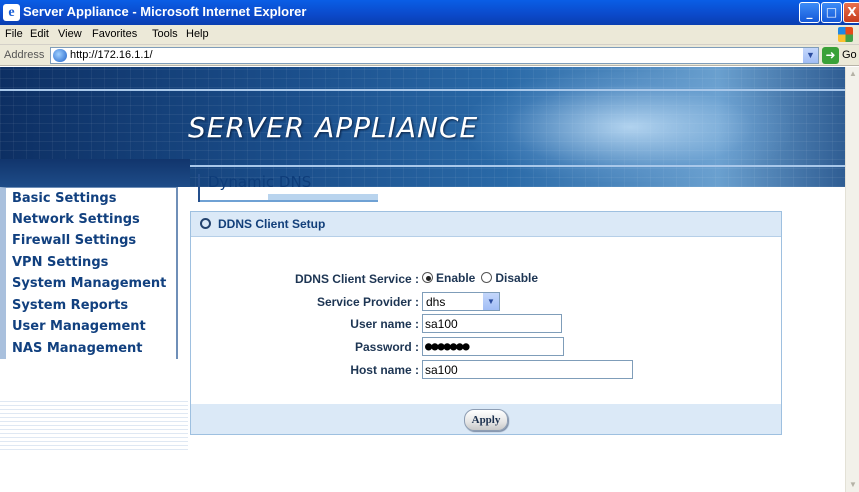 This screenshot has height=492, width=859. What do you see at coordinates (461, 301) in the screenshot?
I see `provider-select: dhs ▼` at bounding box center [461, 301].